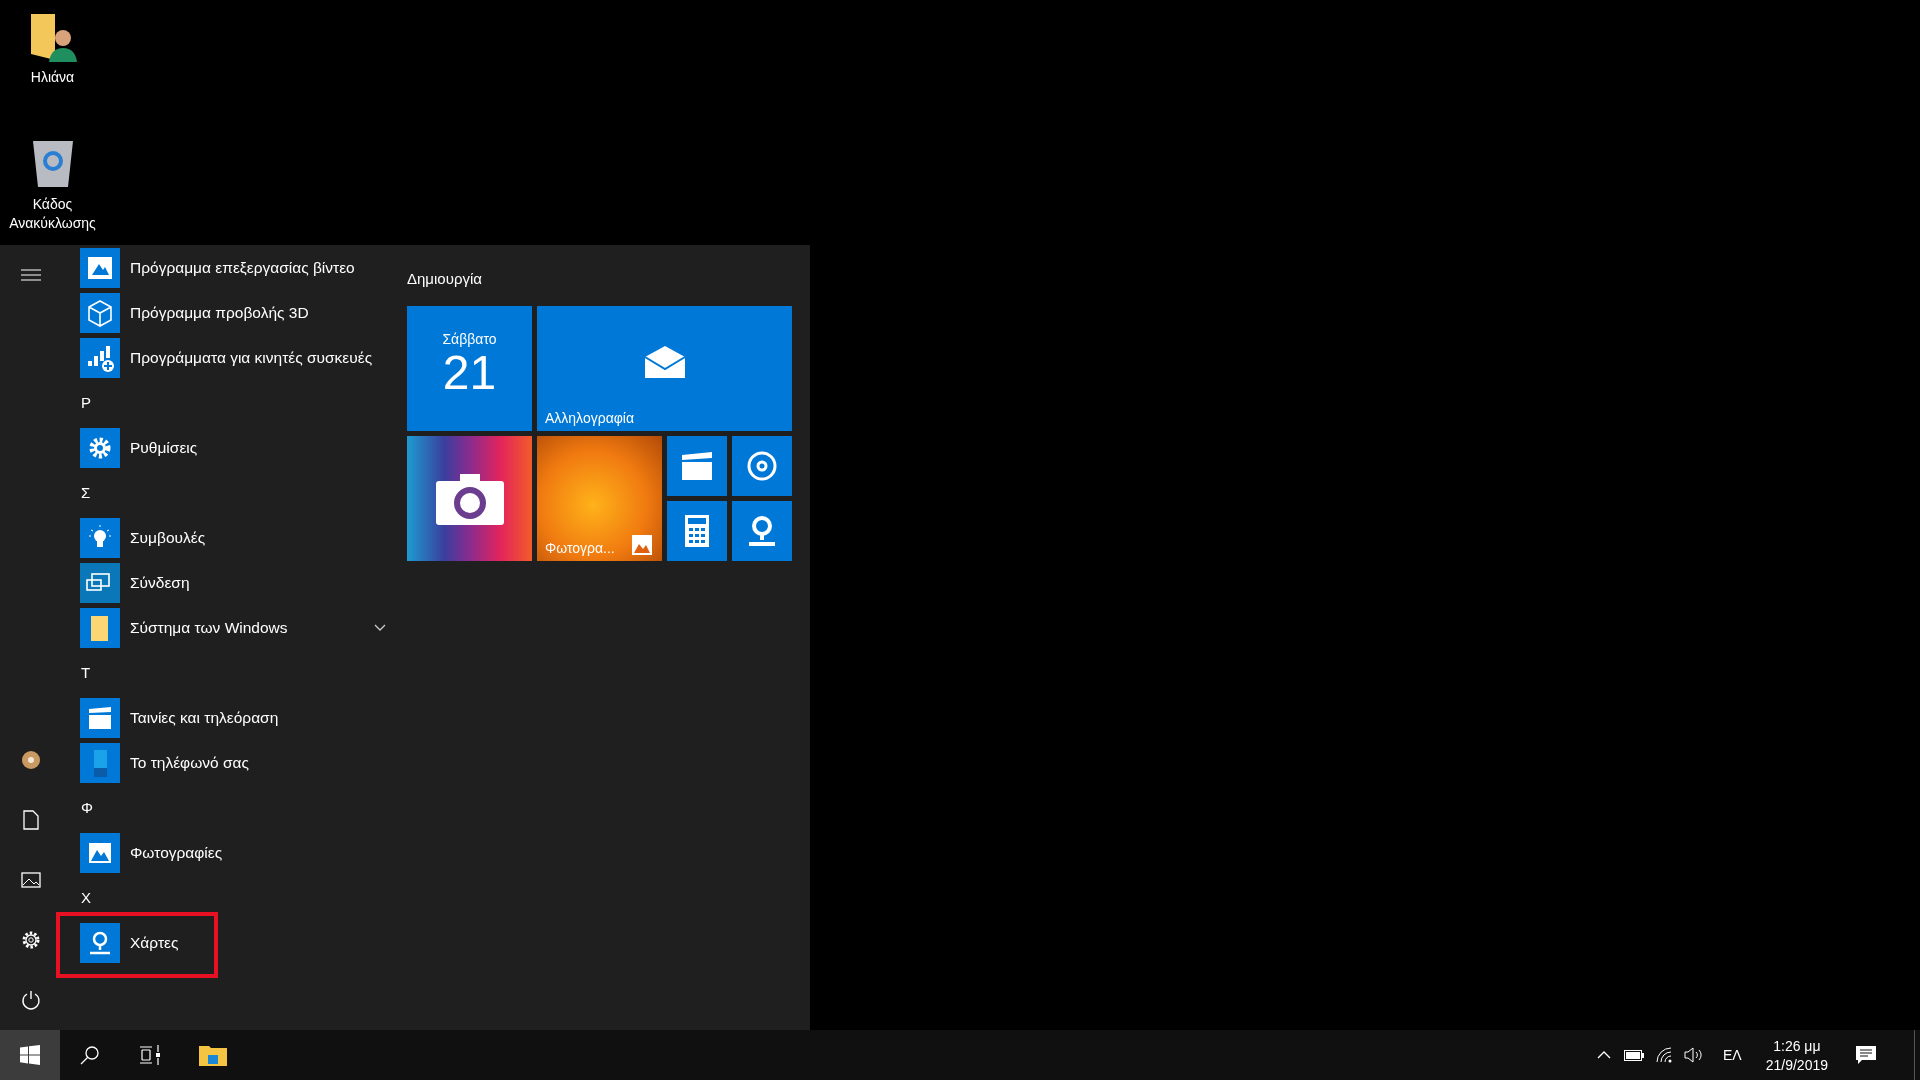 The width and height of the screenshot is (1920, 1080). What do you see at coordinates (100, 312) in the screenshot?
I see `cube-icon` at bounding box center [100, 312].